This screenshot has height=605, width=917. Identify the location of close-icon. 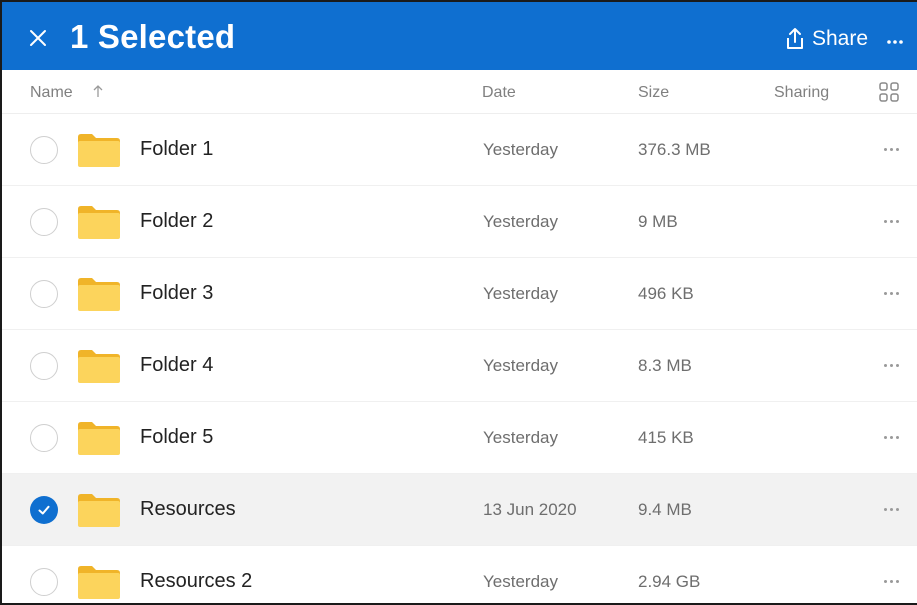
(38, 38).